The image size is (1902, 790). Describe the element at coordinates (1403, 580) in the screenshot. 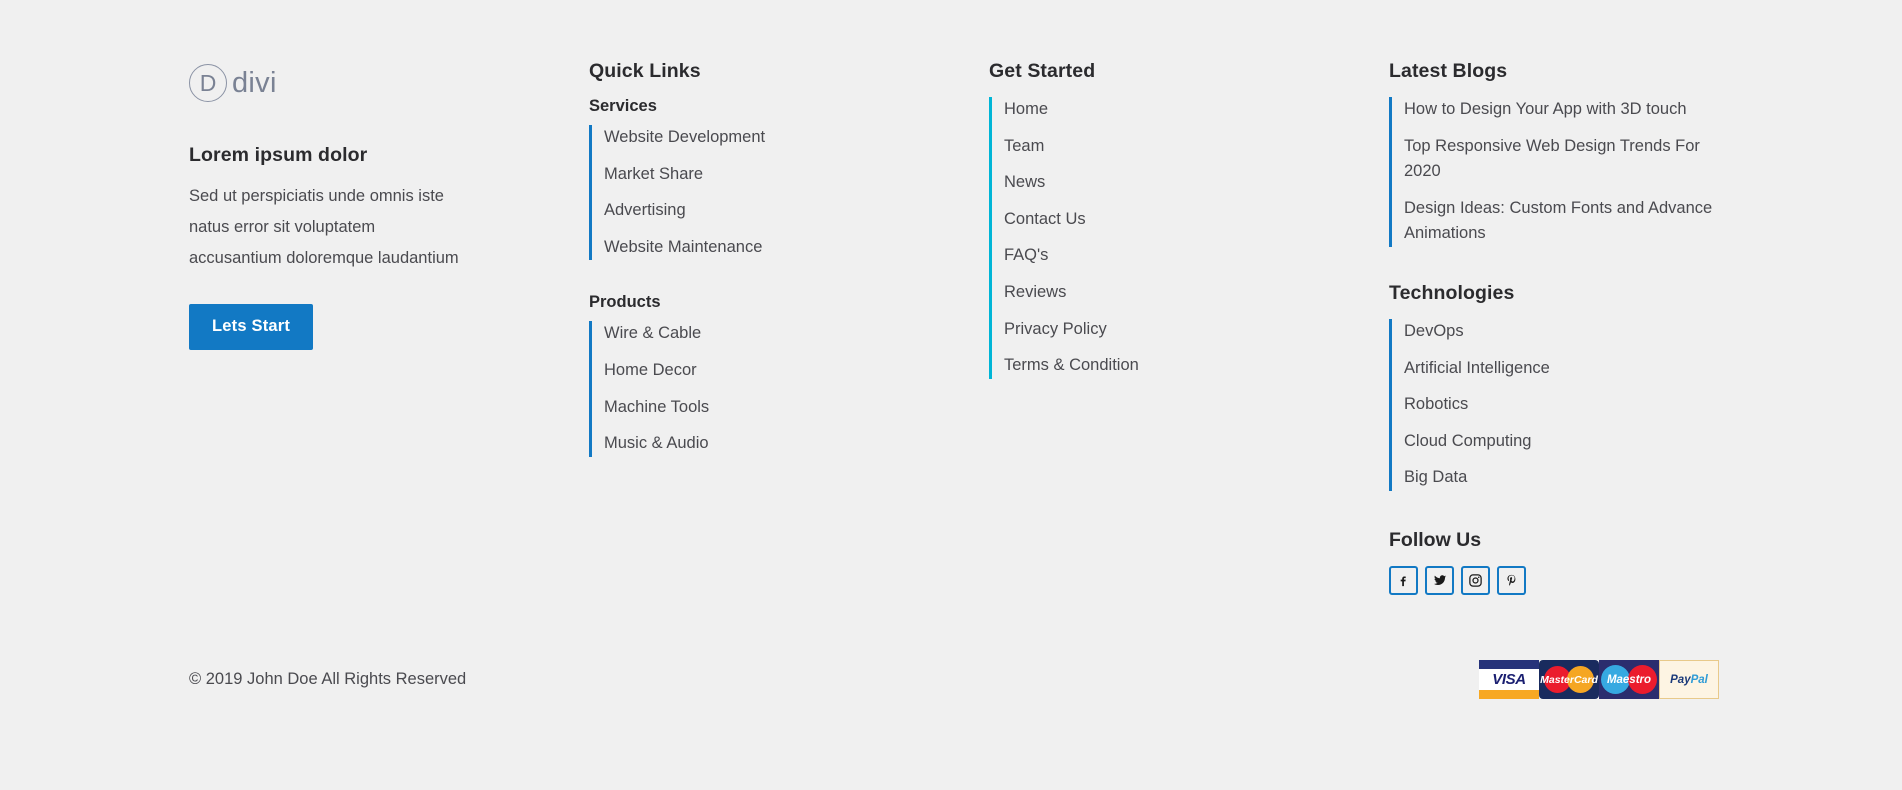

I see `facebook-icon` at that location.